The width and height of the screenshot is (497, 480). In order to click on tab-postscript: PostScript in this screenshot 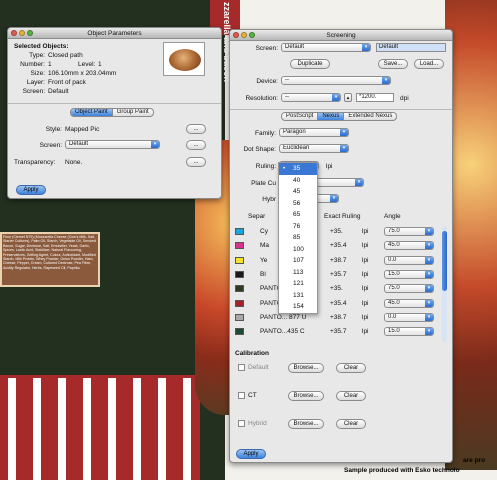, I will do `click(300, 116)`.